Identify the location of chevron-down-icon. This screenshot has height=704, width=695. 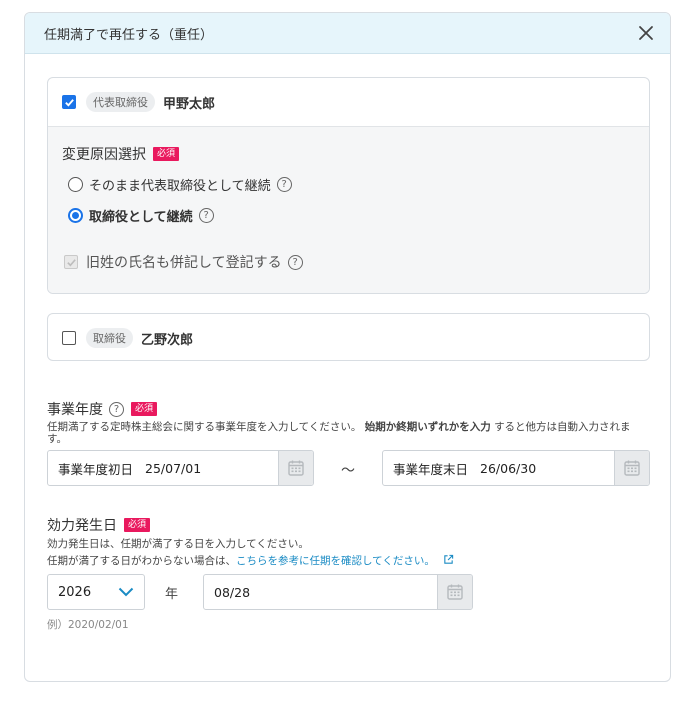
(126, 592).